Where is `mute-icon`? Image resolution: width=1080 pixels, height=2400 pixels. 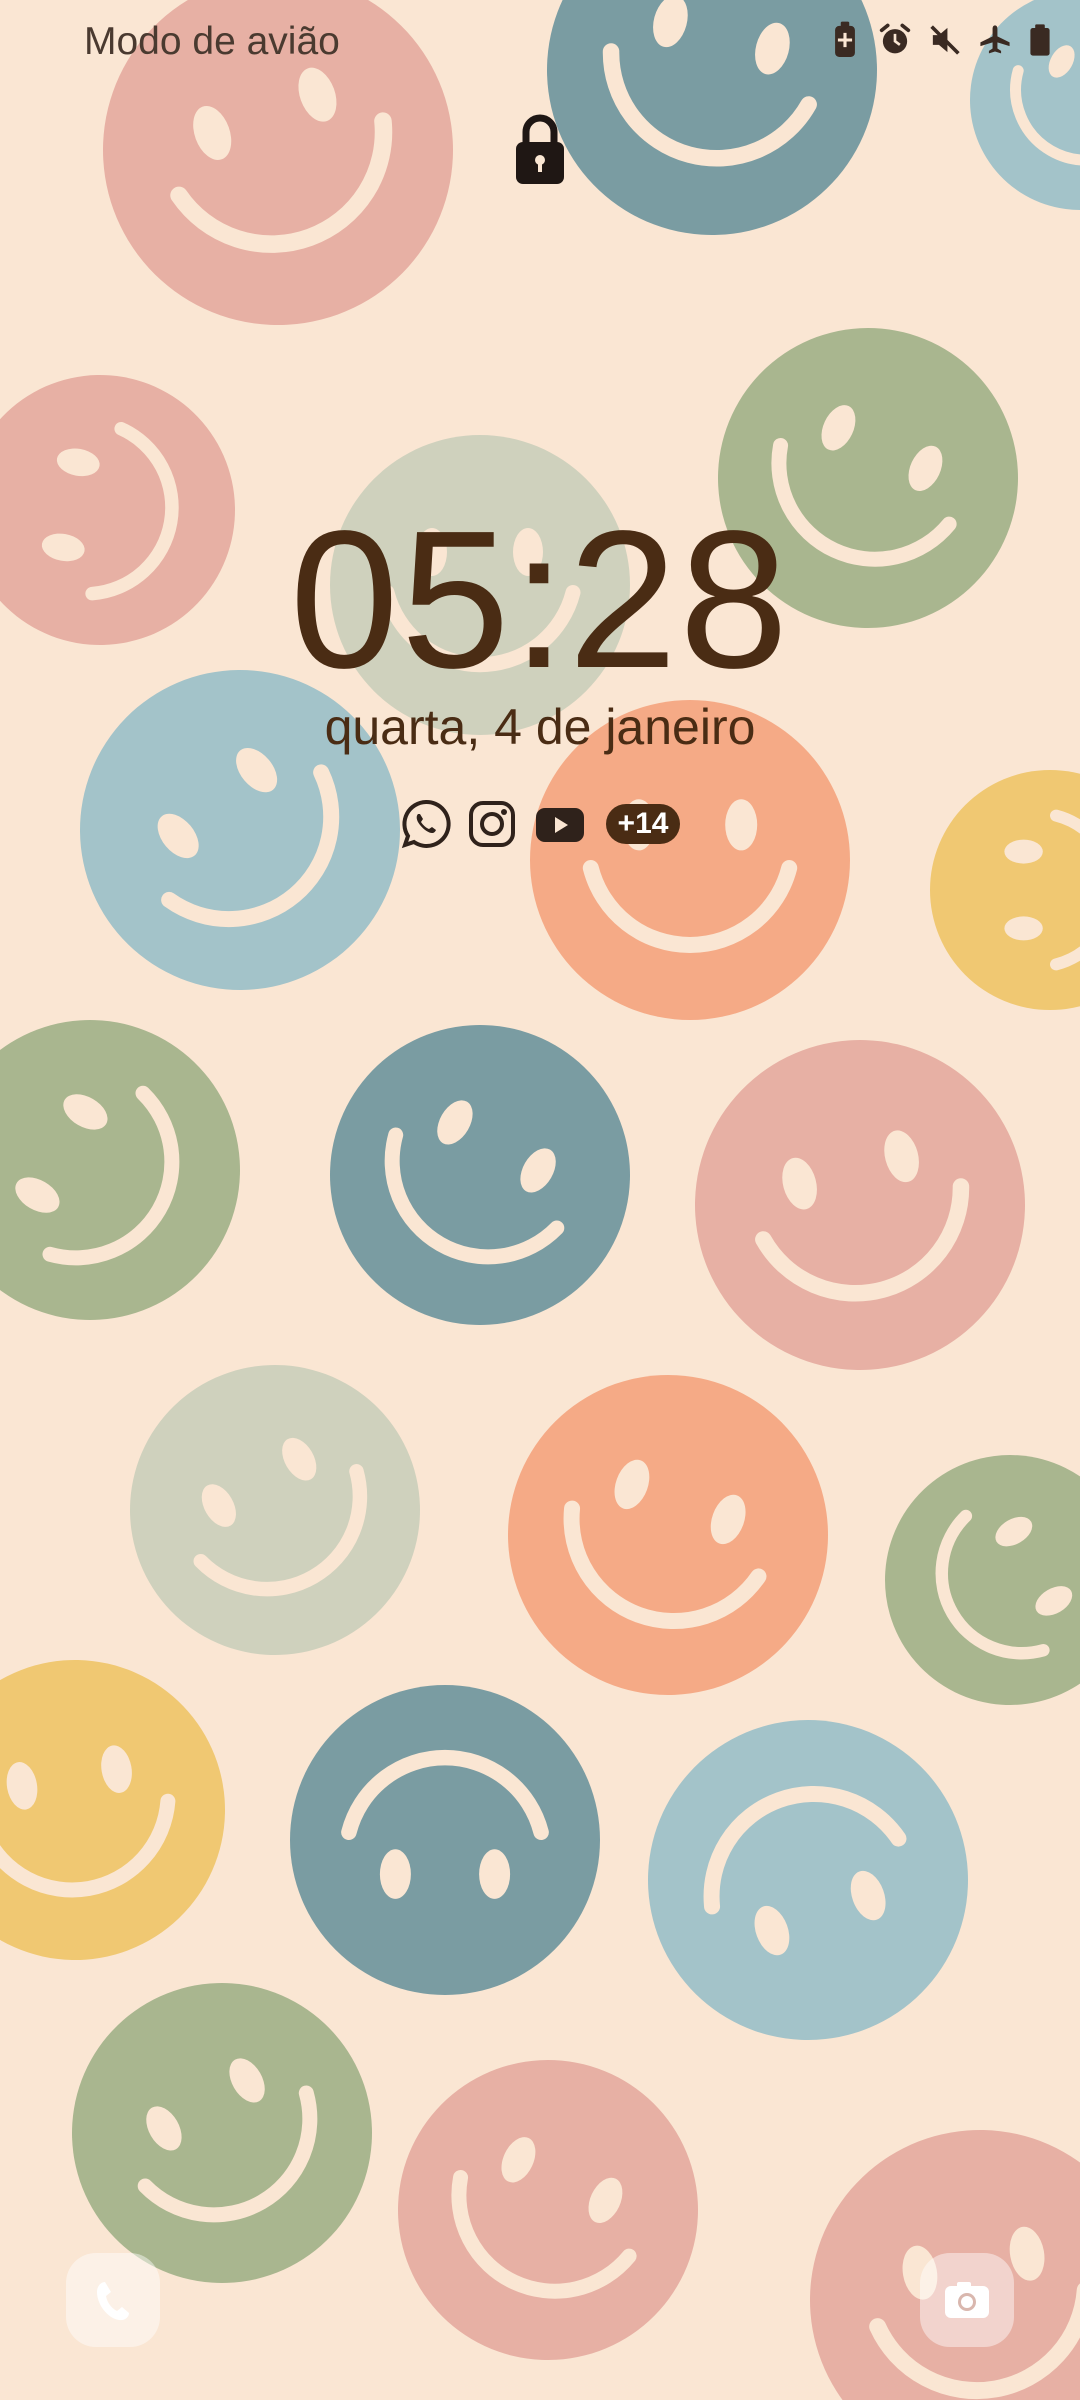 mute-icon is located at coordinates (945, 40).